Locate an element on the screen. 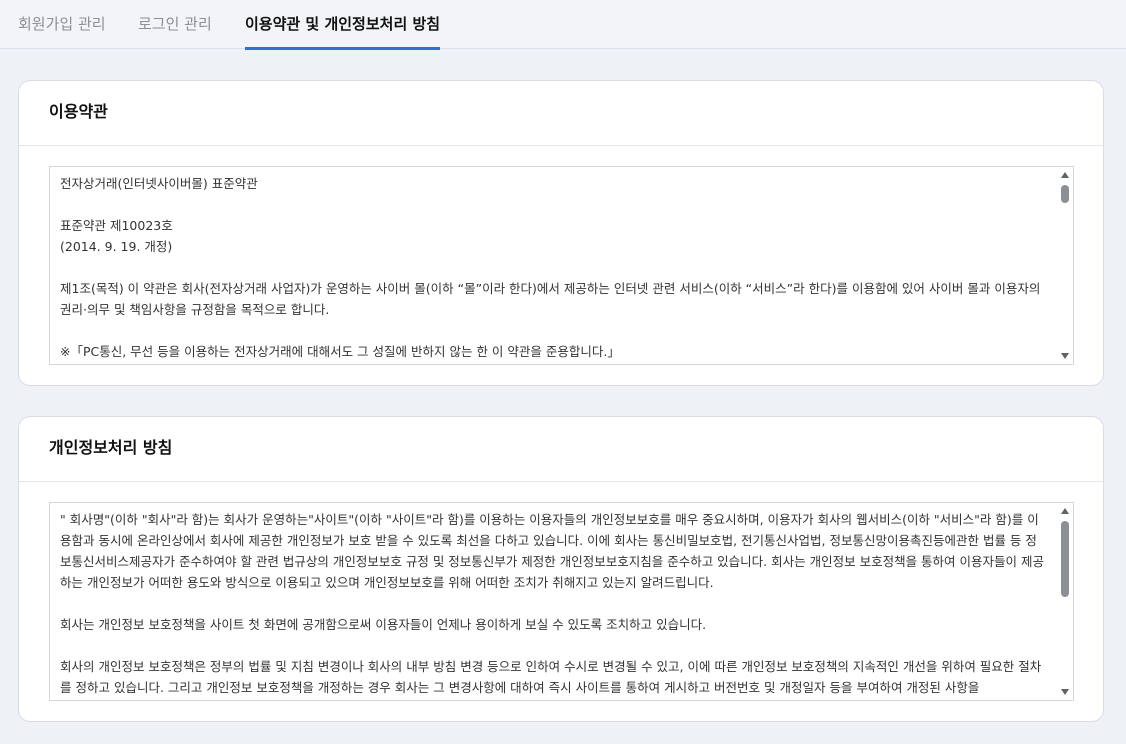 Image resolution: width=1126 pixels, height=744 pixels. tab-signup-management: 회원가입 관리 is located at coordinates (62, 24).